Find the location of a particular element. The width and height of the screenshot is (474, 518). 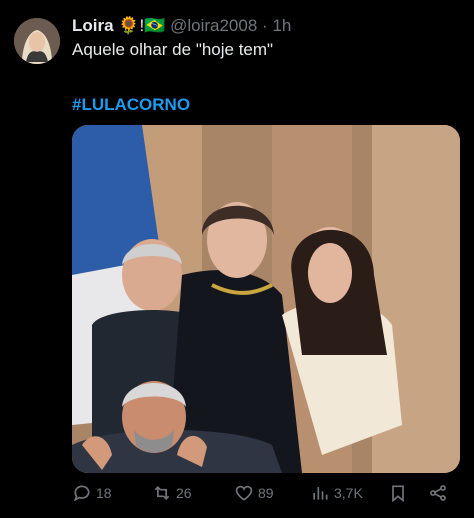

like-count: 89 is located at coordinates (266, 493).